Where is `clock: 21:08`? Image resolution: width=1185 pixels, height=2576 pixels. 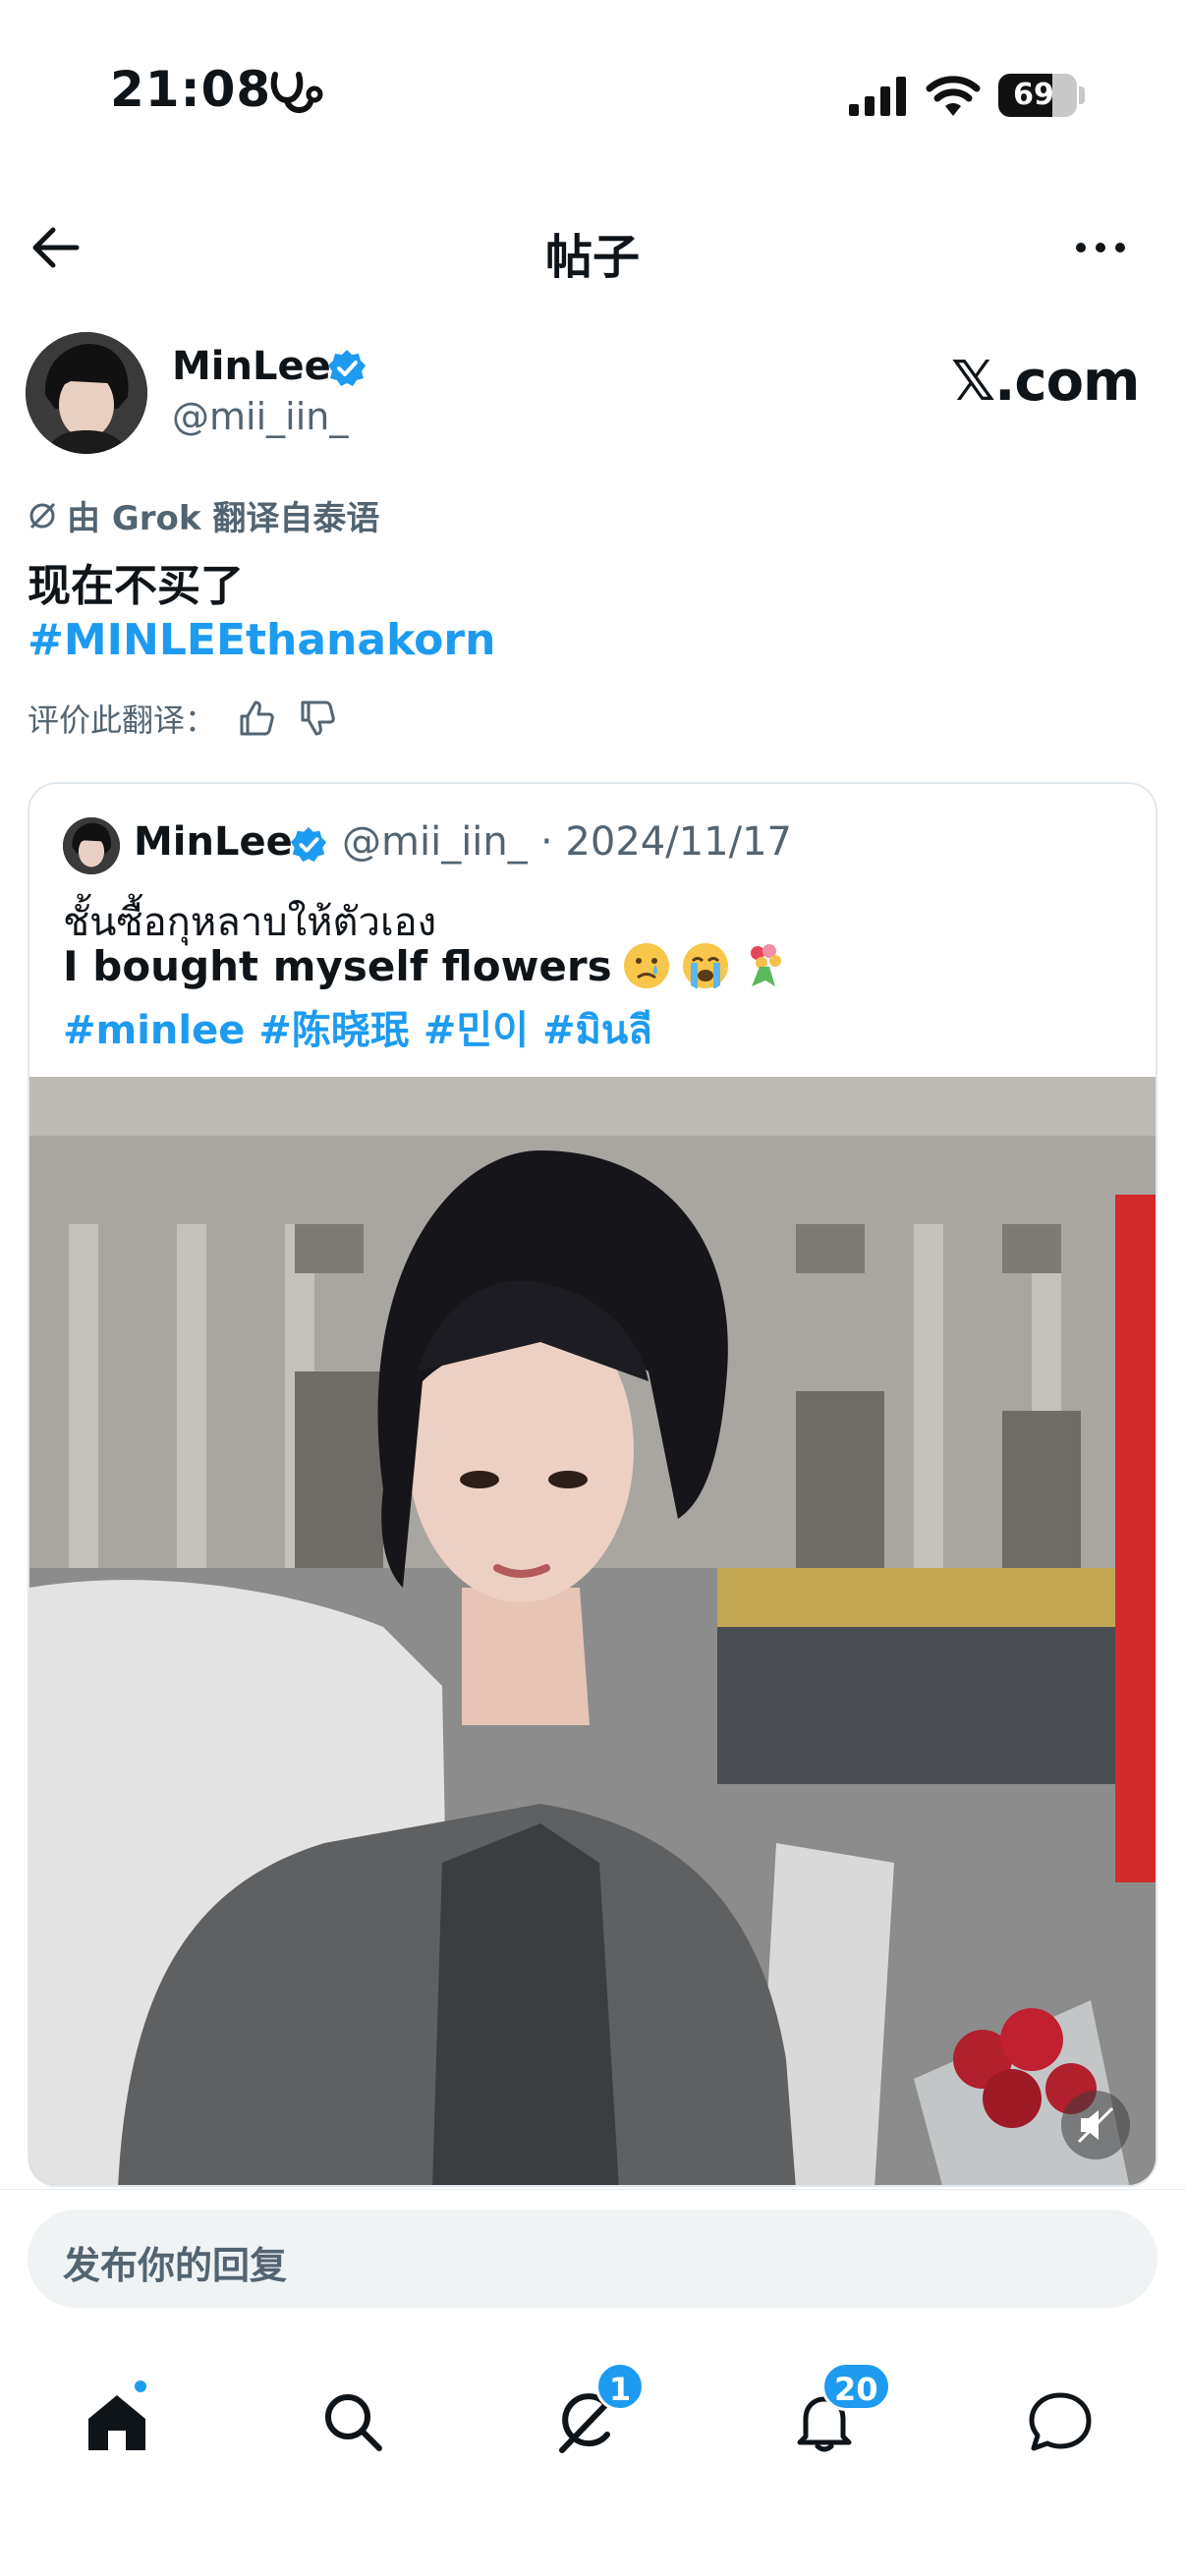
clock: 21:08 is located at coordinates (191, 89).